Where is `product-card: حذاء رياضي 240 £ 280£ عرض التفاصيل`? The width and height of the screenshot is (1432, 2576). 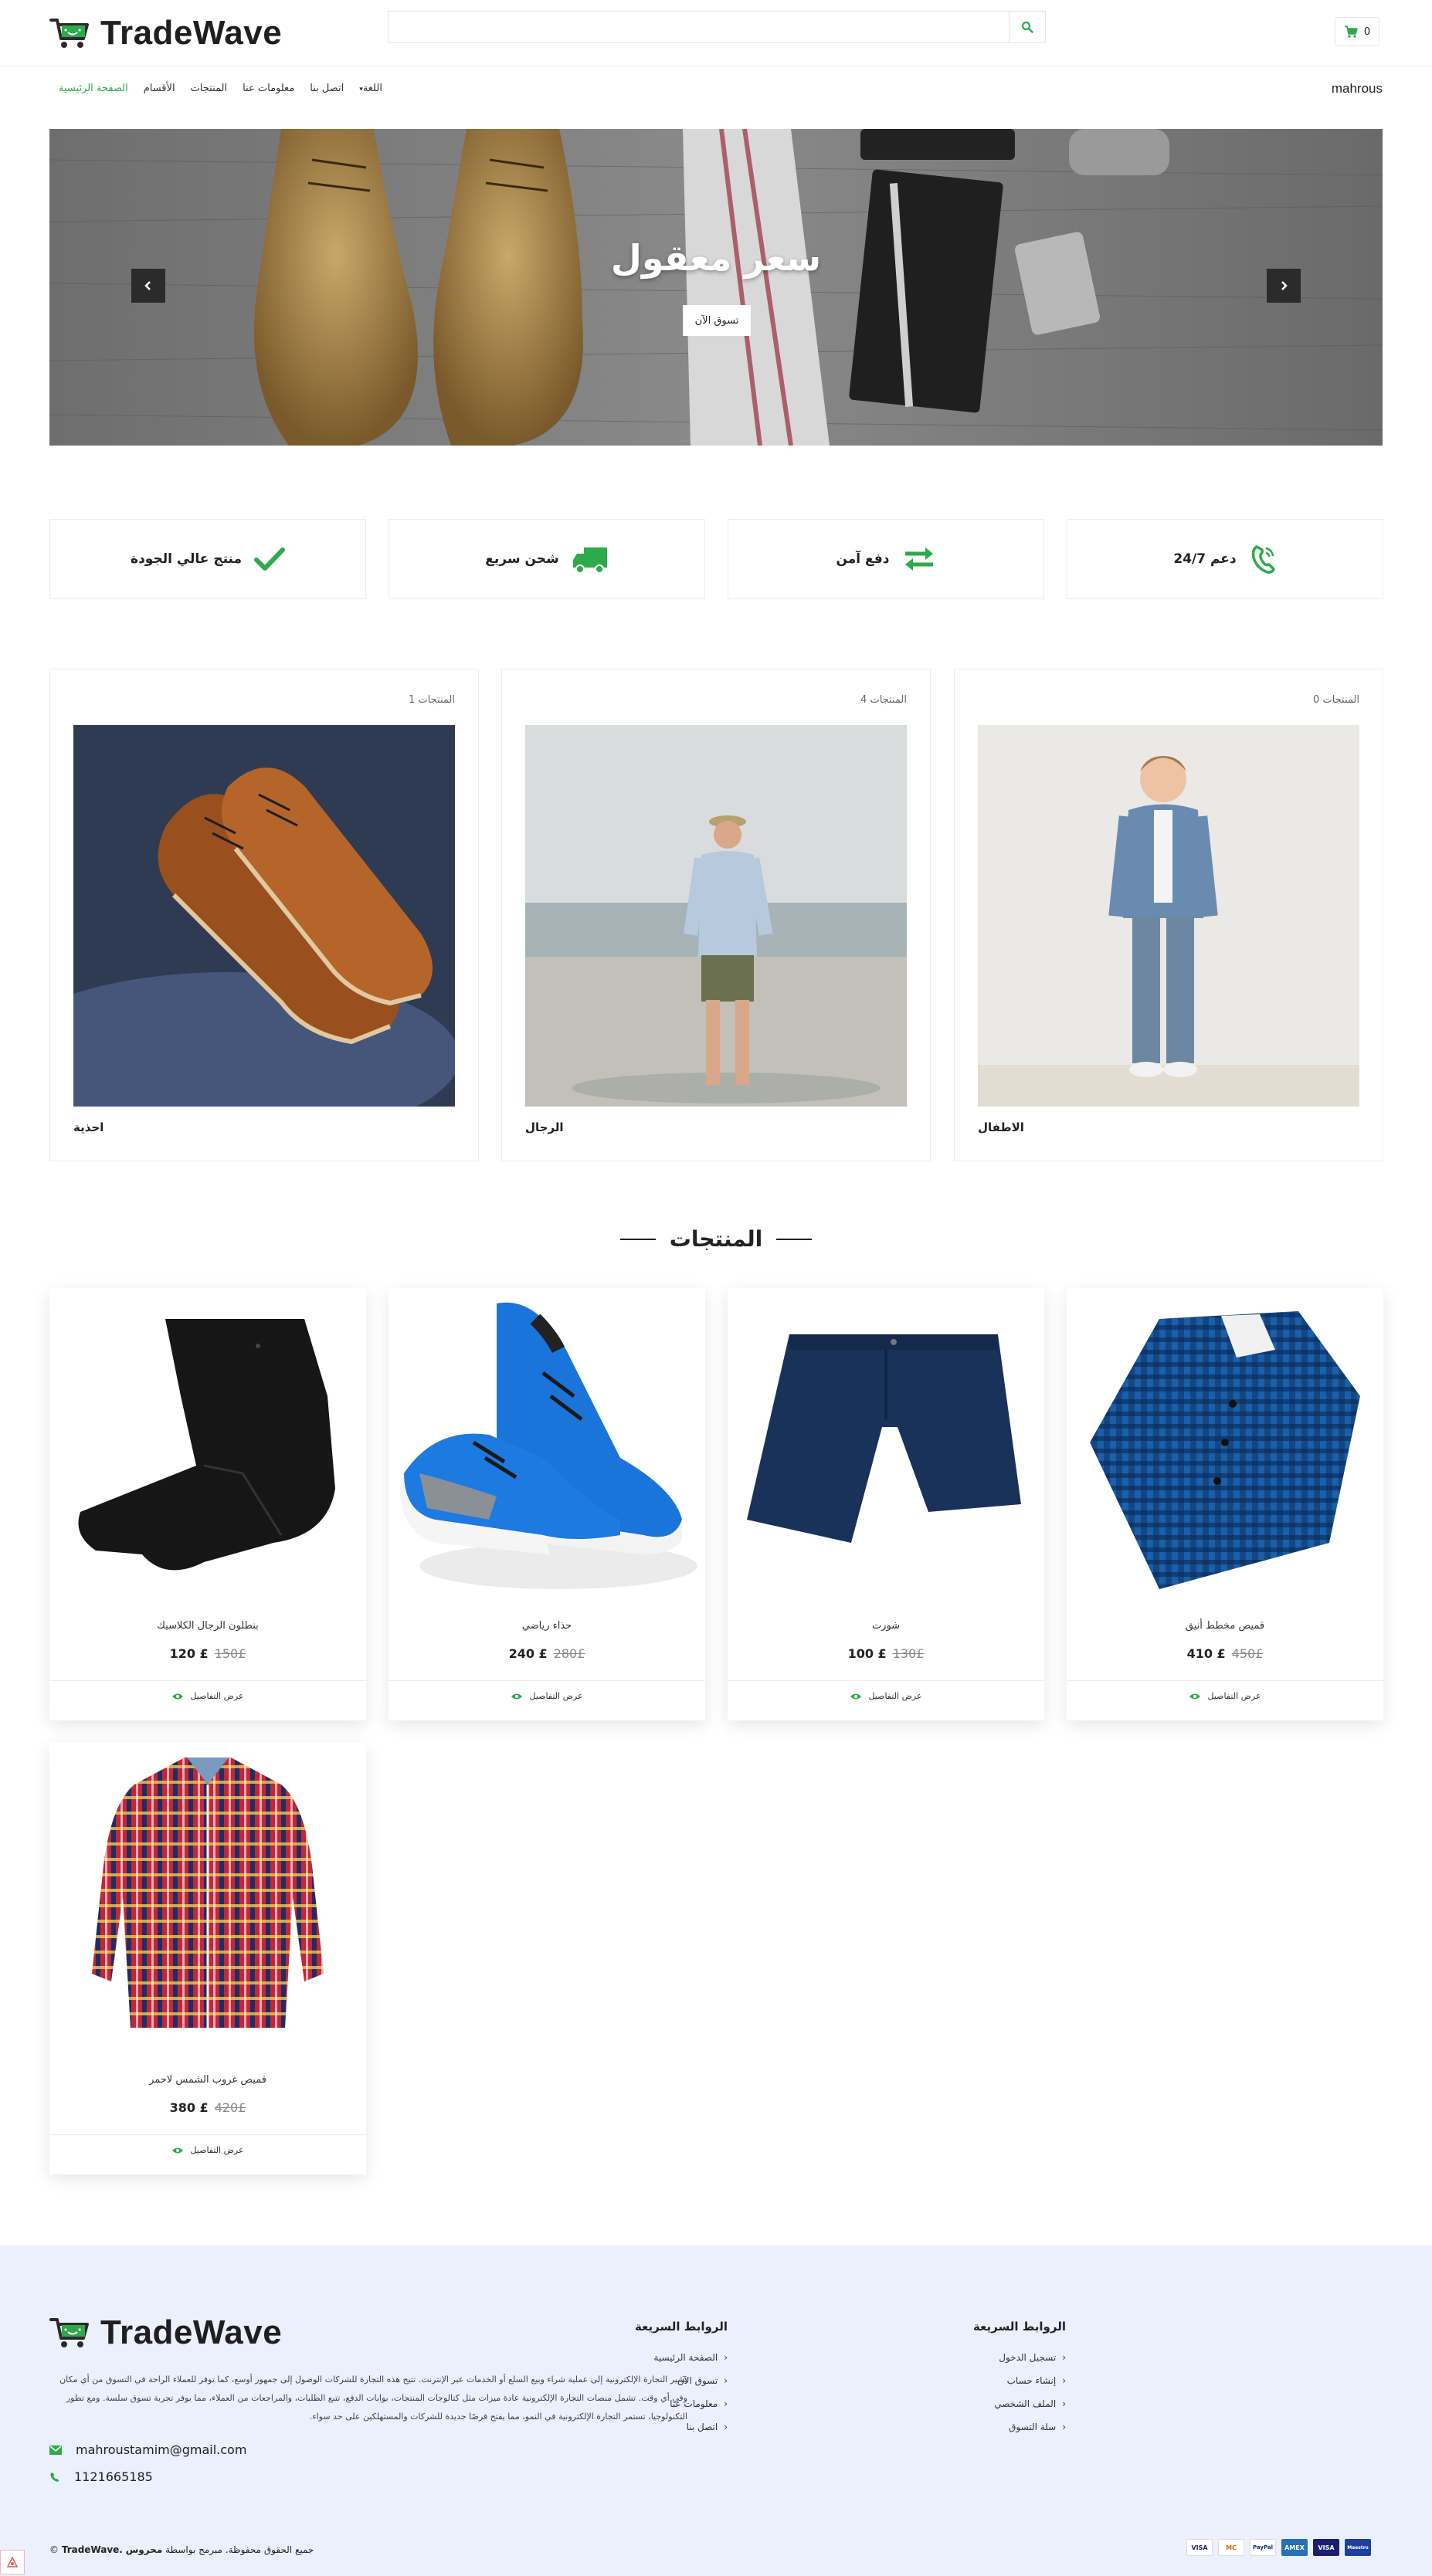
product-card: حذاء رياضي 240 £ 280£ عرض التفاصيل is located at coordinates (547, 1504).